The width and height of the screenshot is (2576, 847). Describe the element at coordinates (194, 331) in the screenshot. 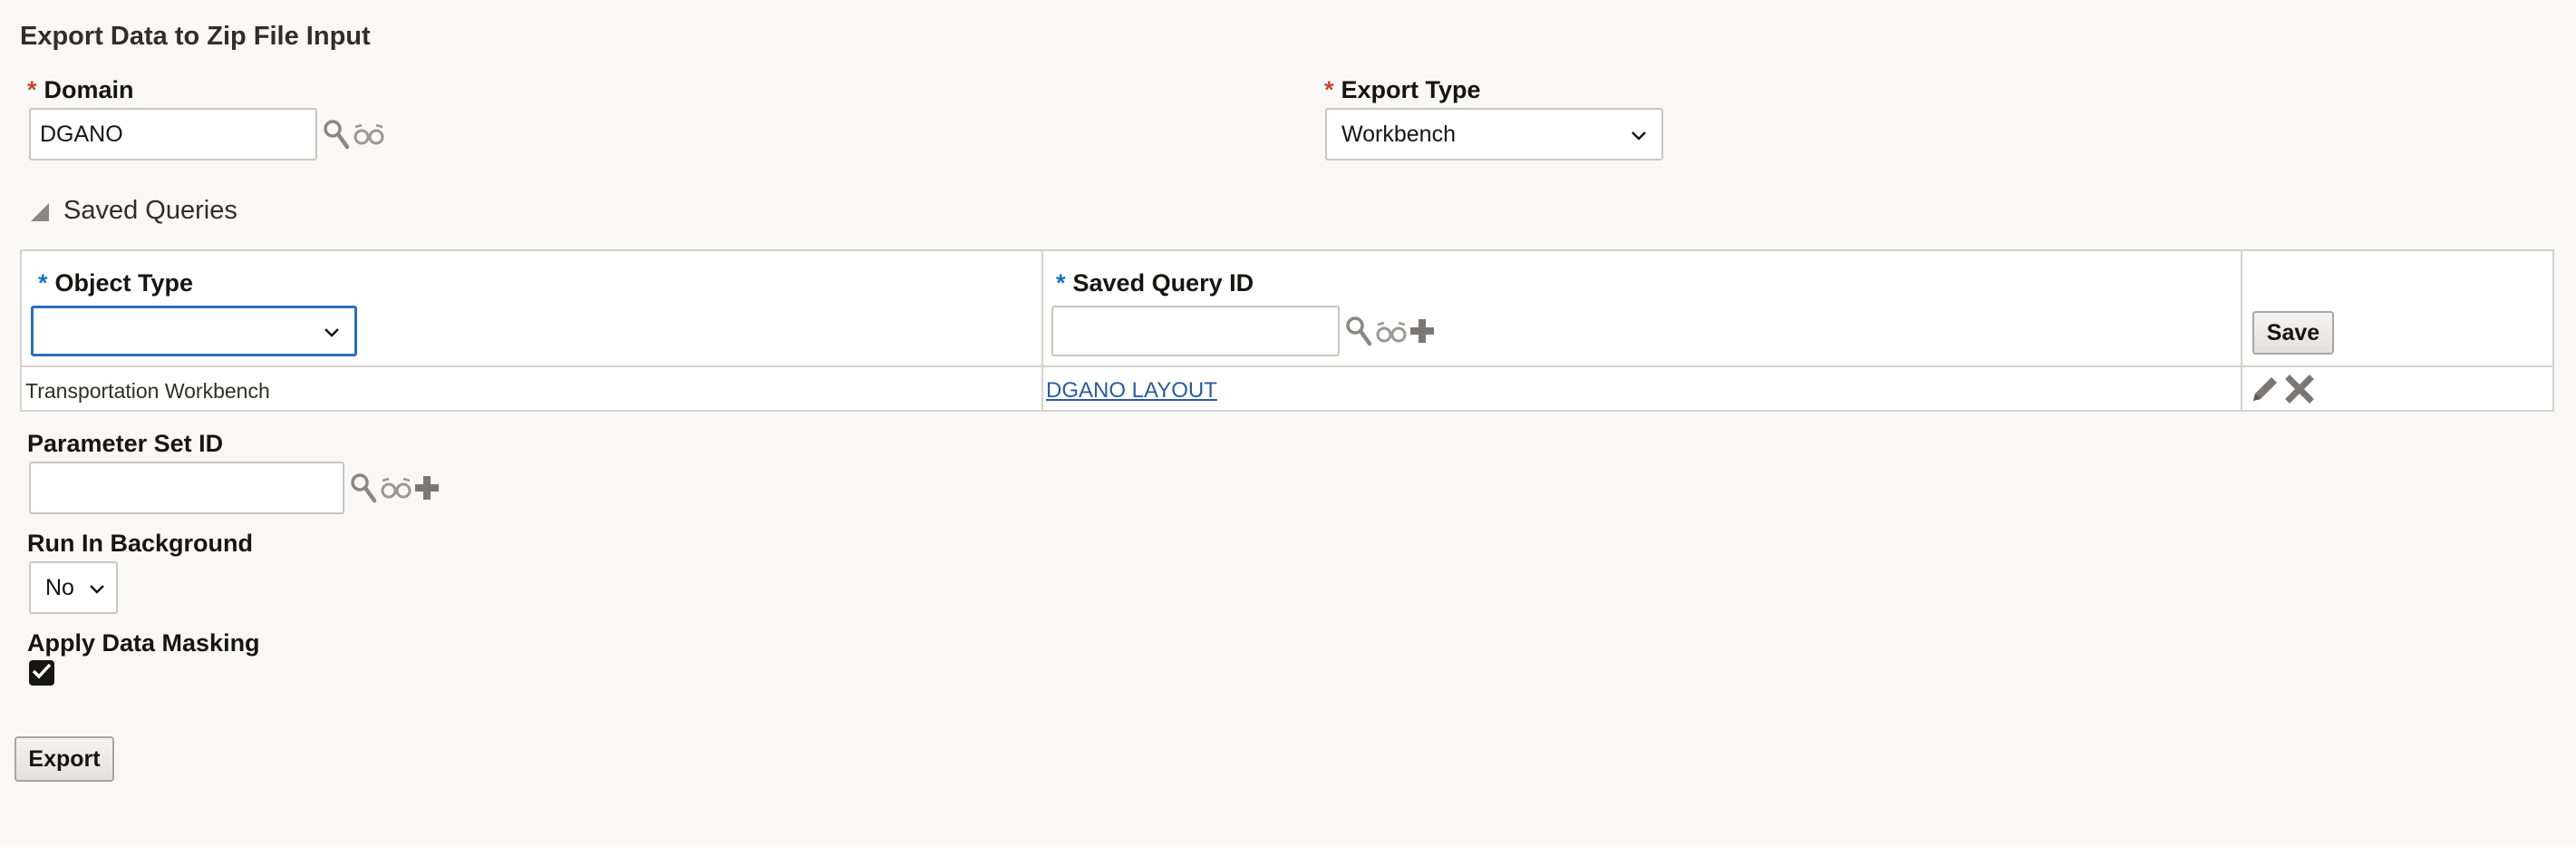

I see `object-type-select` at that location.